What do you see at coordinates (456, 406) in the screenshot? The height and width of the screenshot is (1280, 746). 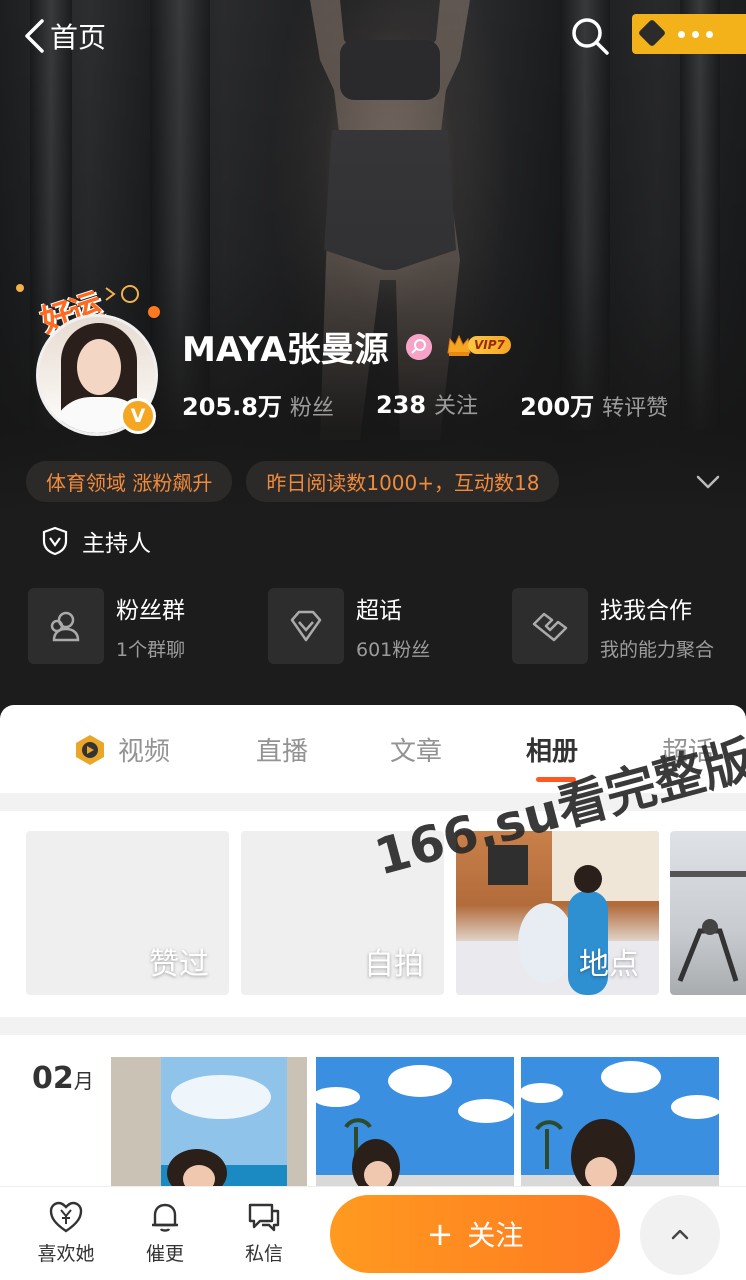 I see `stat-label: 关注` at bounding box center [456, 406].